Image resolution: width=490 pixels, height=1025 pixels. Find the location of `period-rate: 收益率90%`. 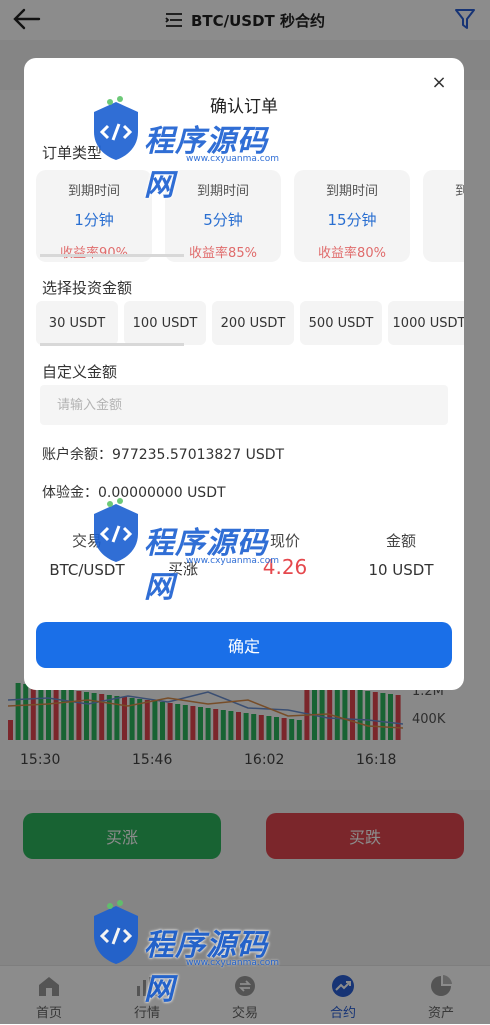

period-rate: 收益率90% is located at coordinates (94, 251).